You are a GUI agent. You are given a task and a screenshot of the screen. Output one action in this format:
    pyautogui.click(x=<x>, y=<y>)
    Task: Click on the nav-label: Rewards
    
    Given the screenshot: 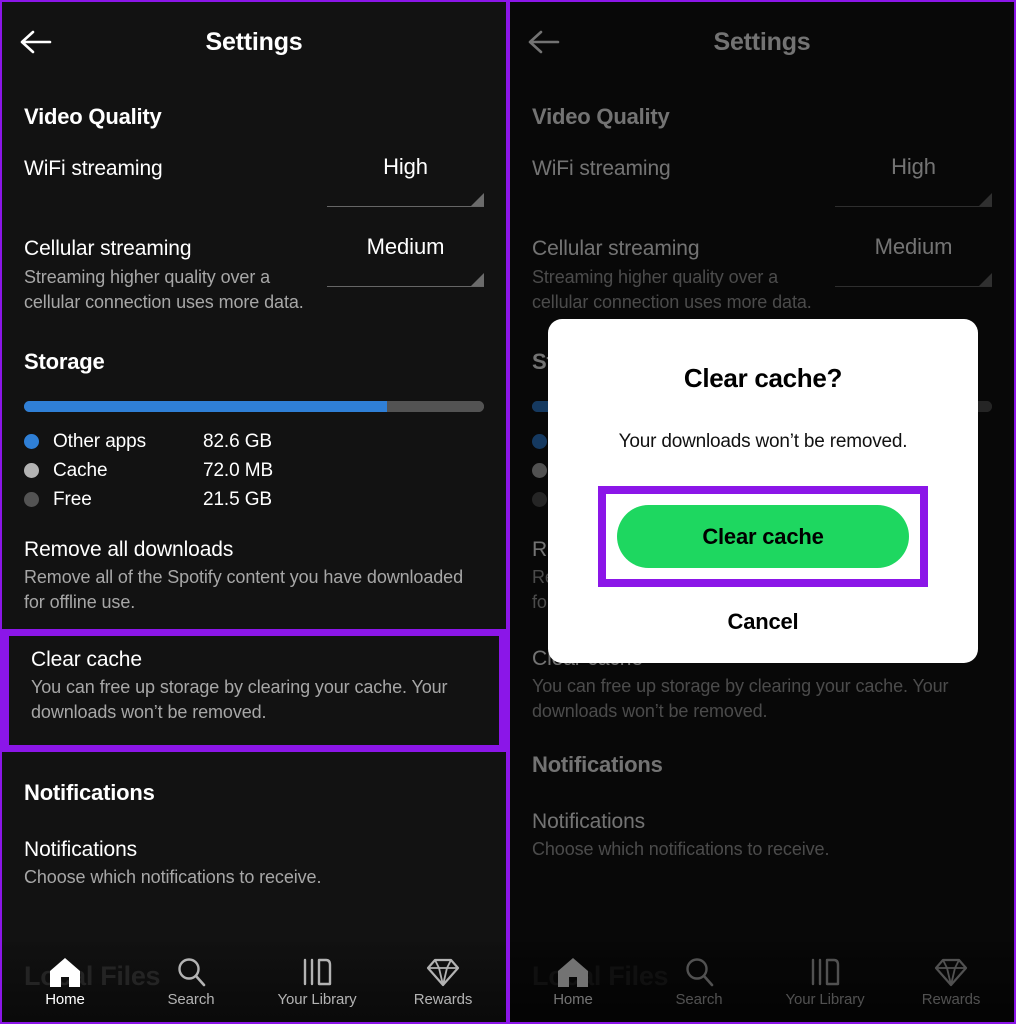 What is the action you would take?
    pyautogui.click(x=443, y=999)
    